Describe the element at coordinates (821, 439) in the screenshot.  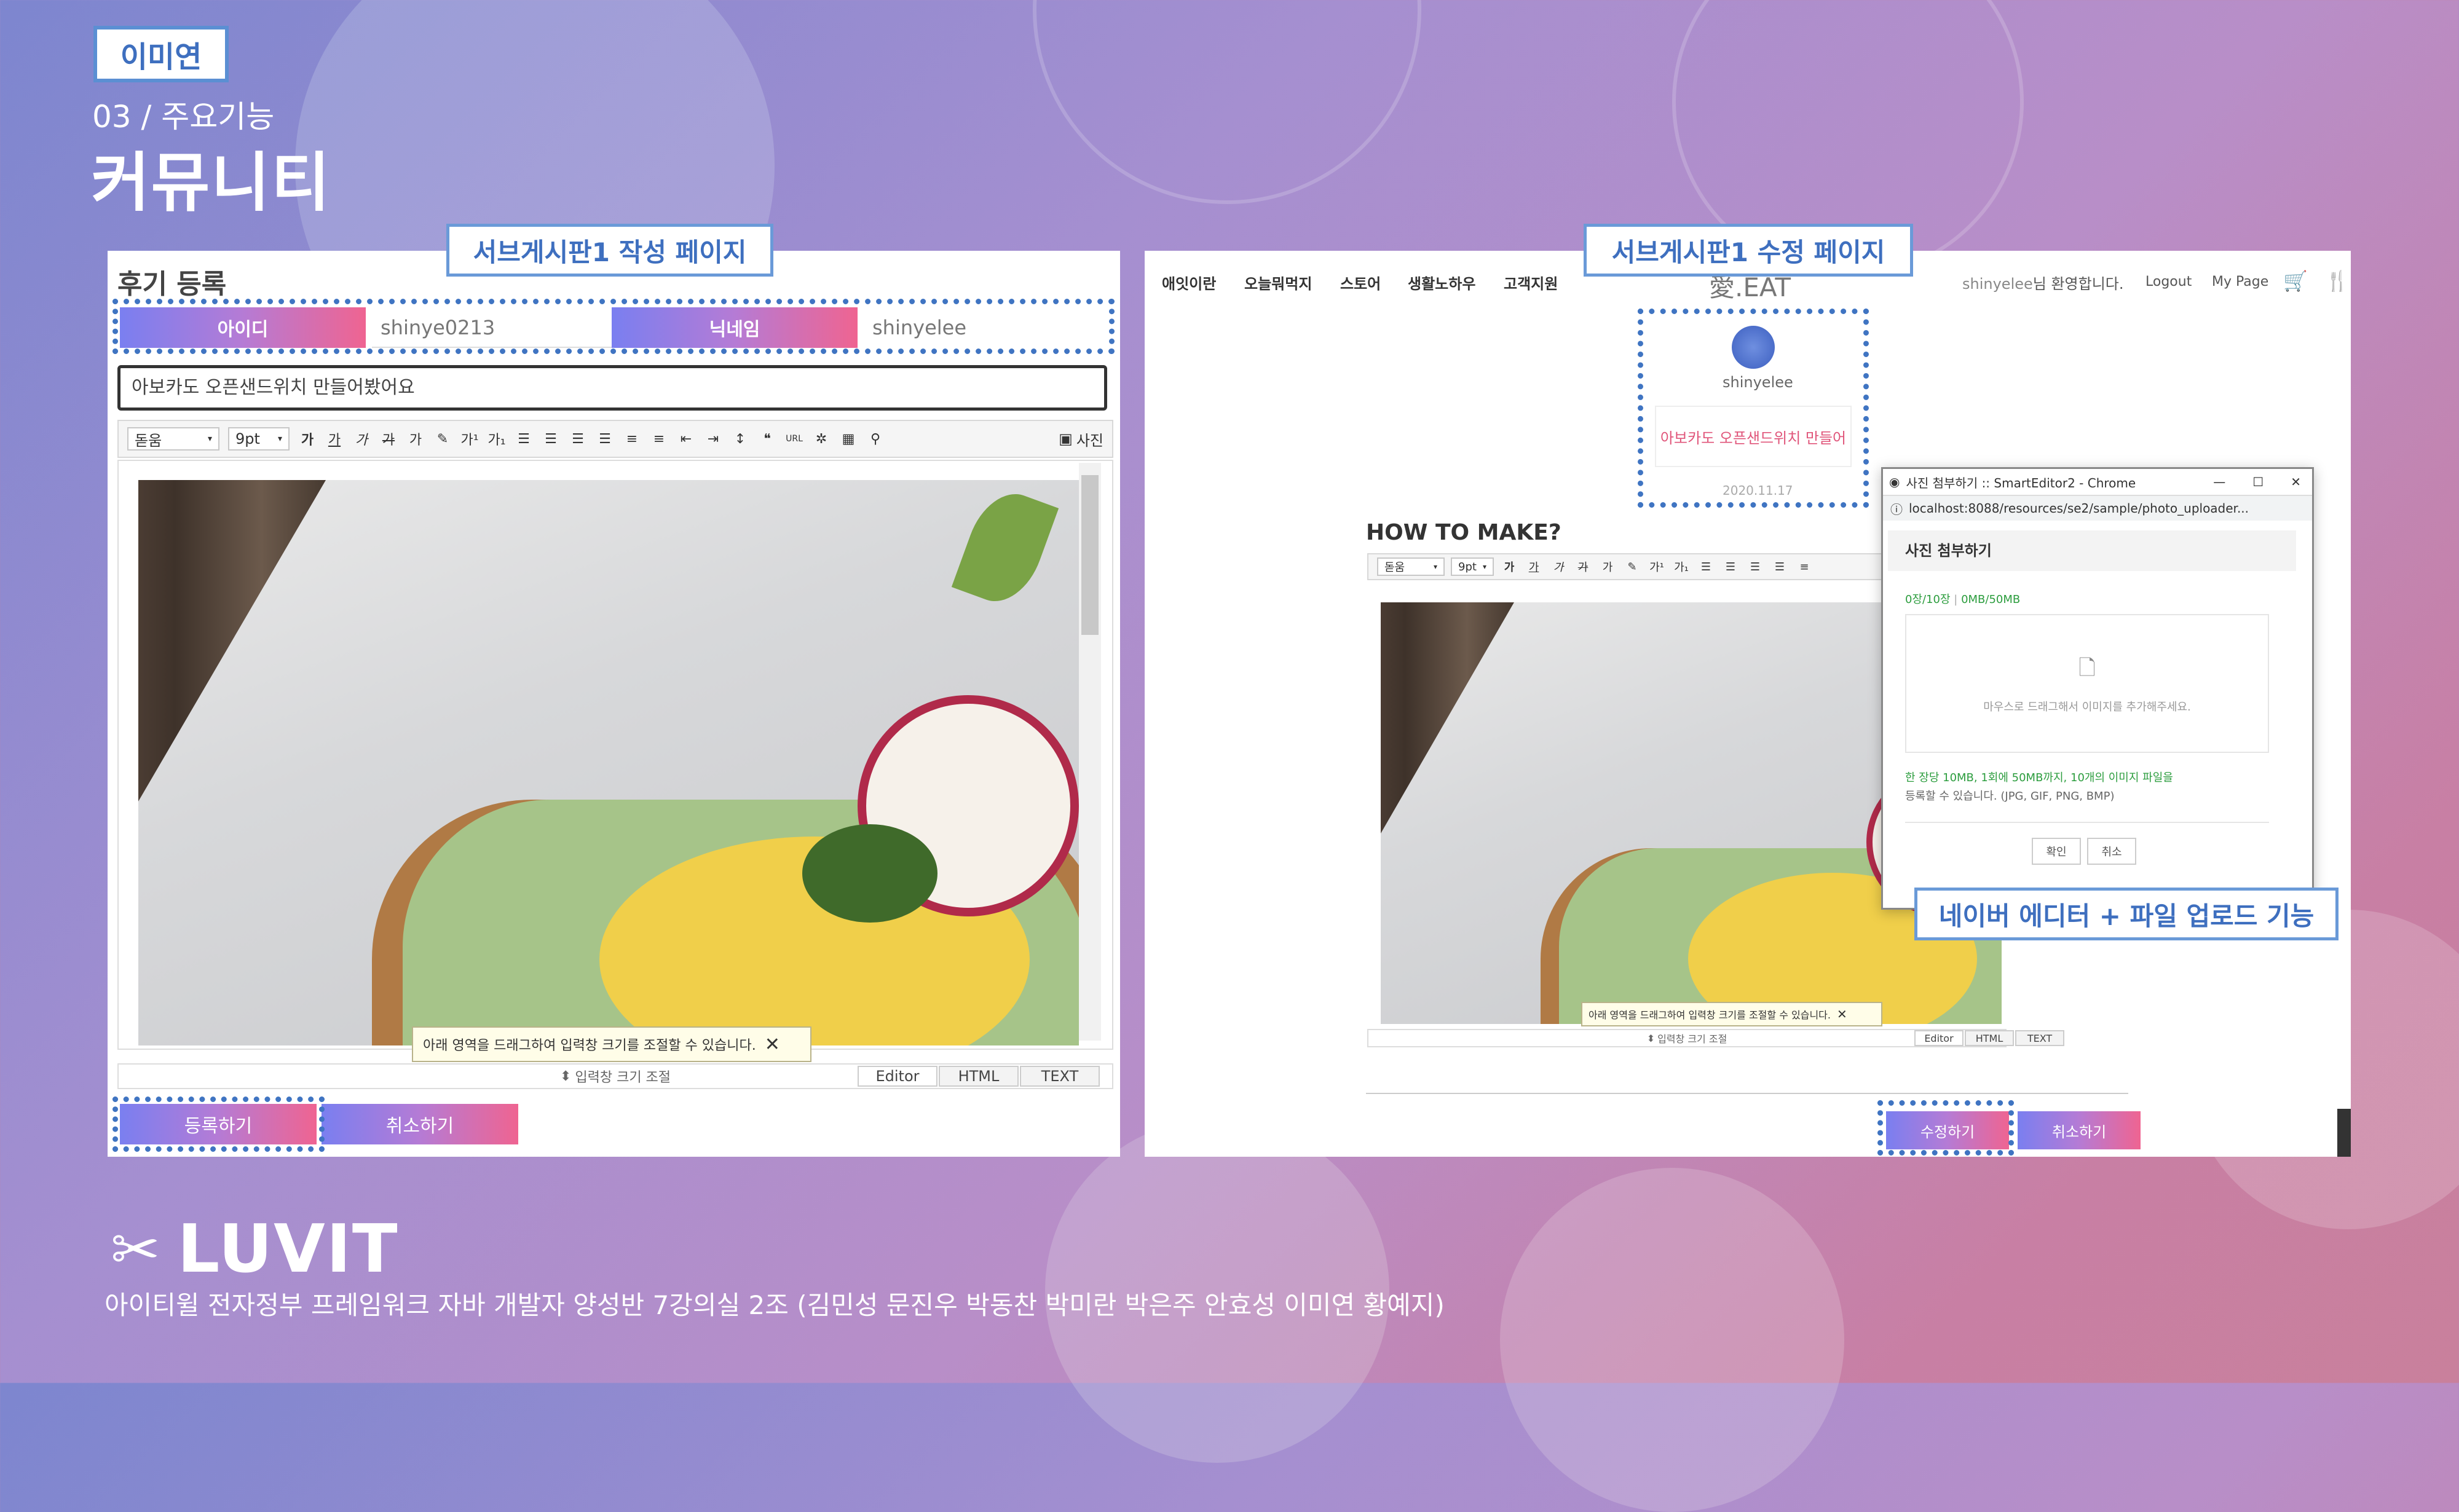
I see `special-char-icon: ✲` at that location.